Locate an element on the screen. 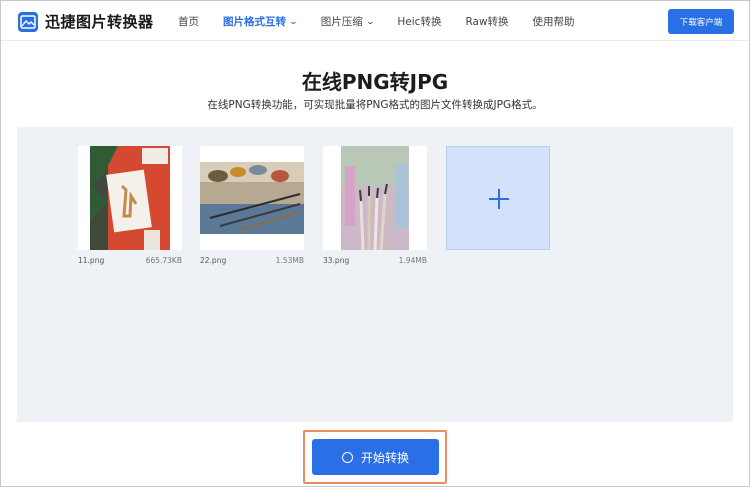 This screenshot has height=487, width=750. nav-item-heic: Heic转换 is located at coordinates (419, 21).